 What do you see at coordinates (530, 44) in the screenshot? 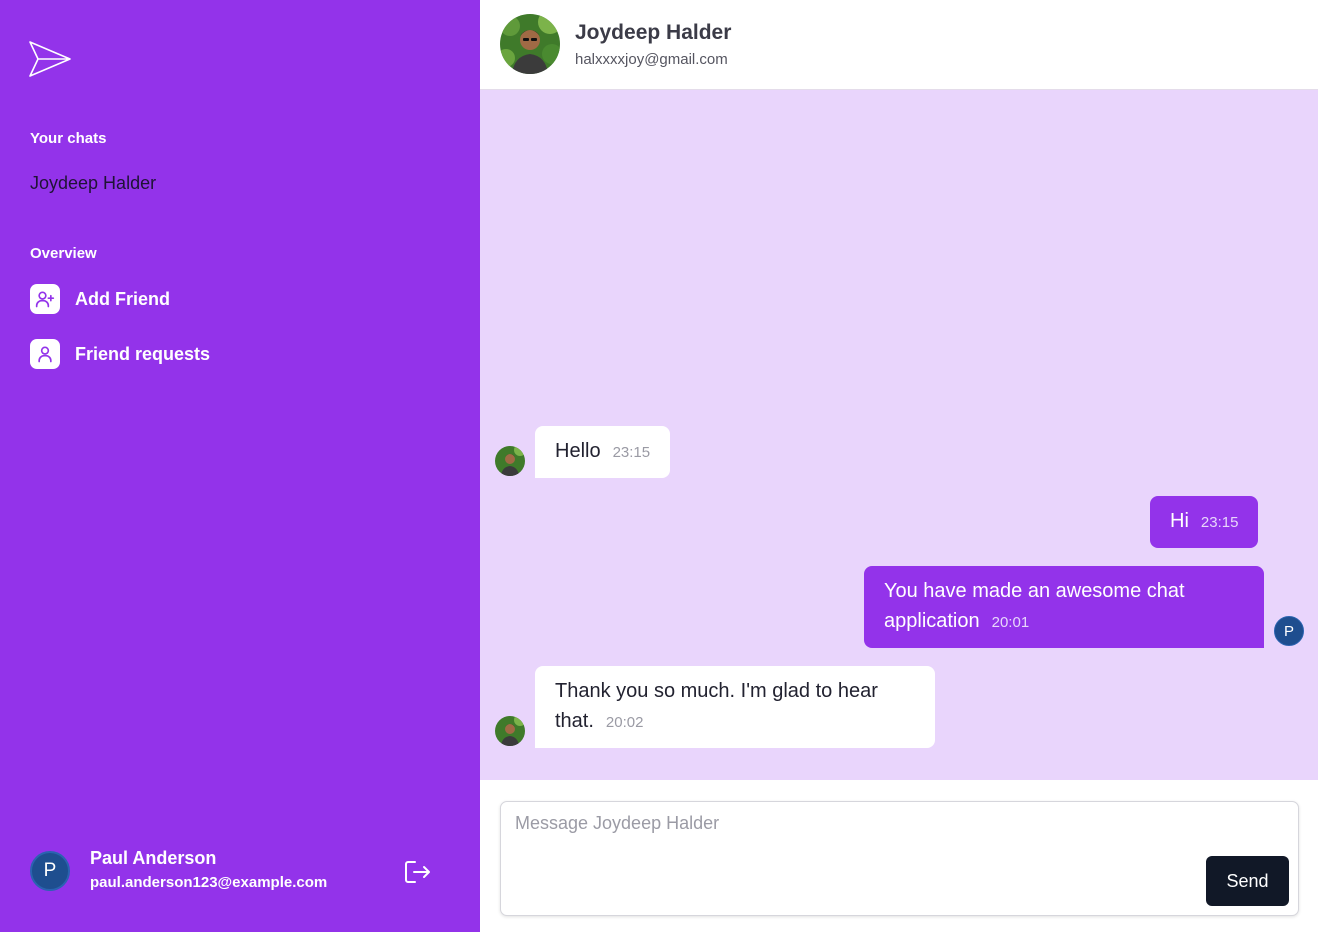
I see `contact-avatar` at bounding box center [530, 44].